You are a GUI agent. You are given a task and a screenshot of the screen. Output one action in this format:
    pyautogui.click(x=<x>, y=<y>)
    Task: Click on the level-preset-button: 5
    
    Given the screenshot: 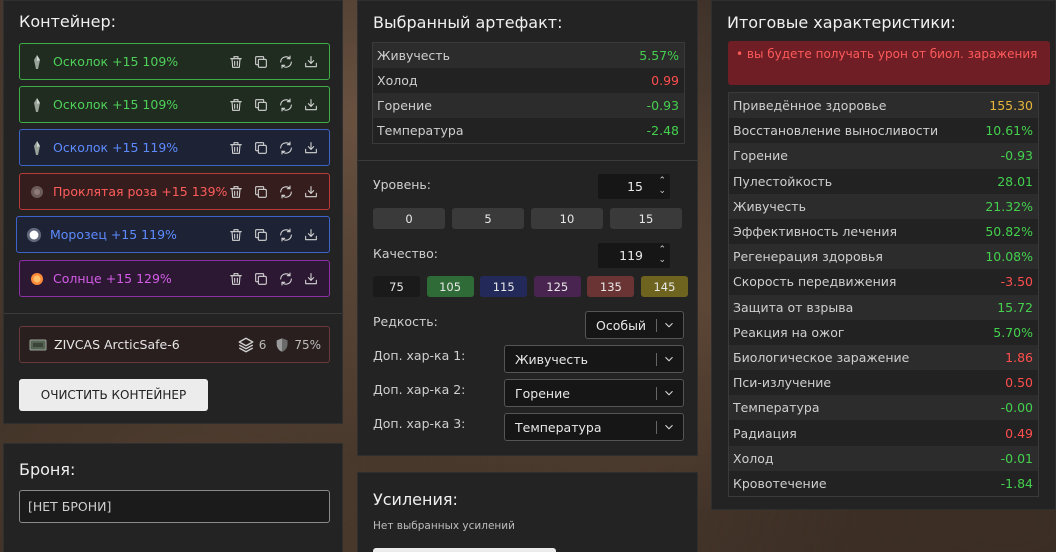 What is the action you would take?
    pyautogui.click(x=488, y=218)
    